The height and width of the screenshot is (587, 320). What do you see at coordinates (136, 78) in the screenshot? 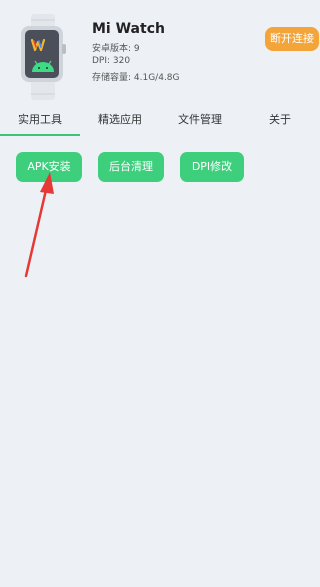
I see `storage-text: 存储容量: 4.1G/4.8G` at bounding box center [136, 78].